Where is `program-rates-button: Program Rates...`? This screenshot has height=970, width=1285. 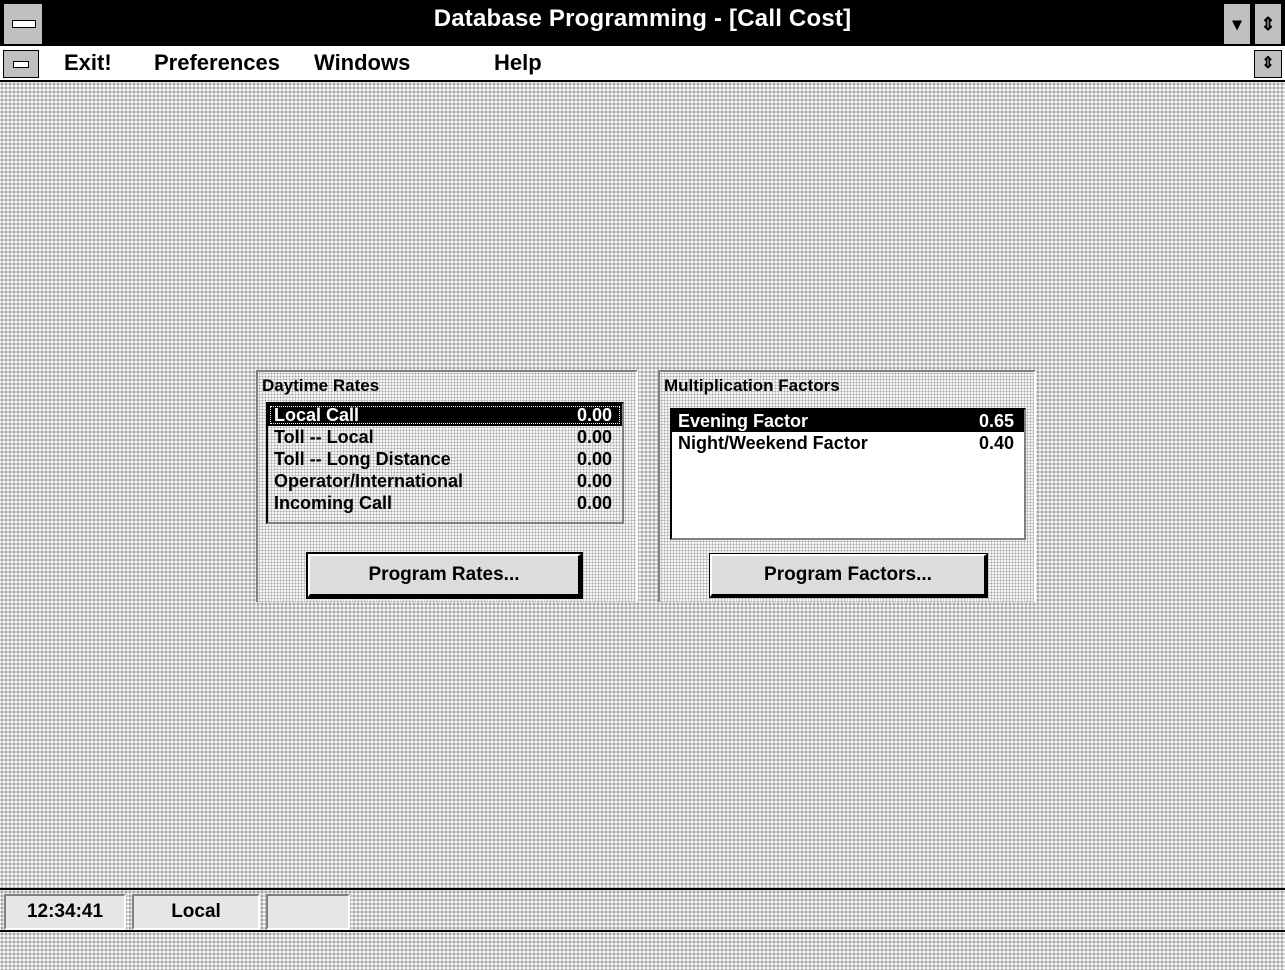
program-rates-button: Program Rates... is located at coordinates (444, 575).